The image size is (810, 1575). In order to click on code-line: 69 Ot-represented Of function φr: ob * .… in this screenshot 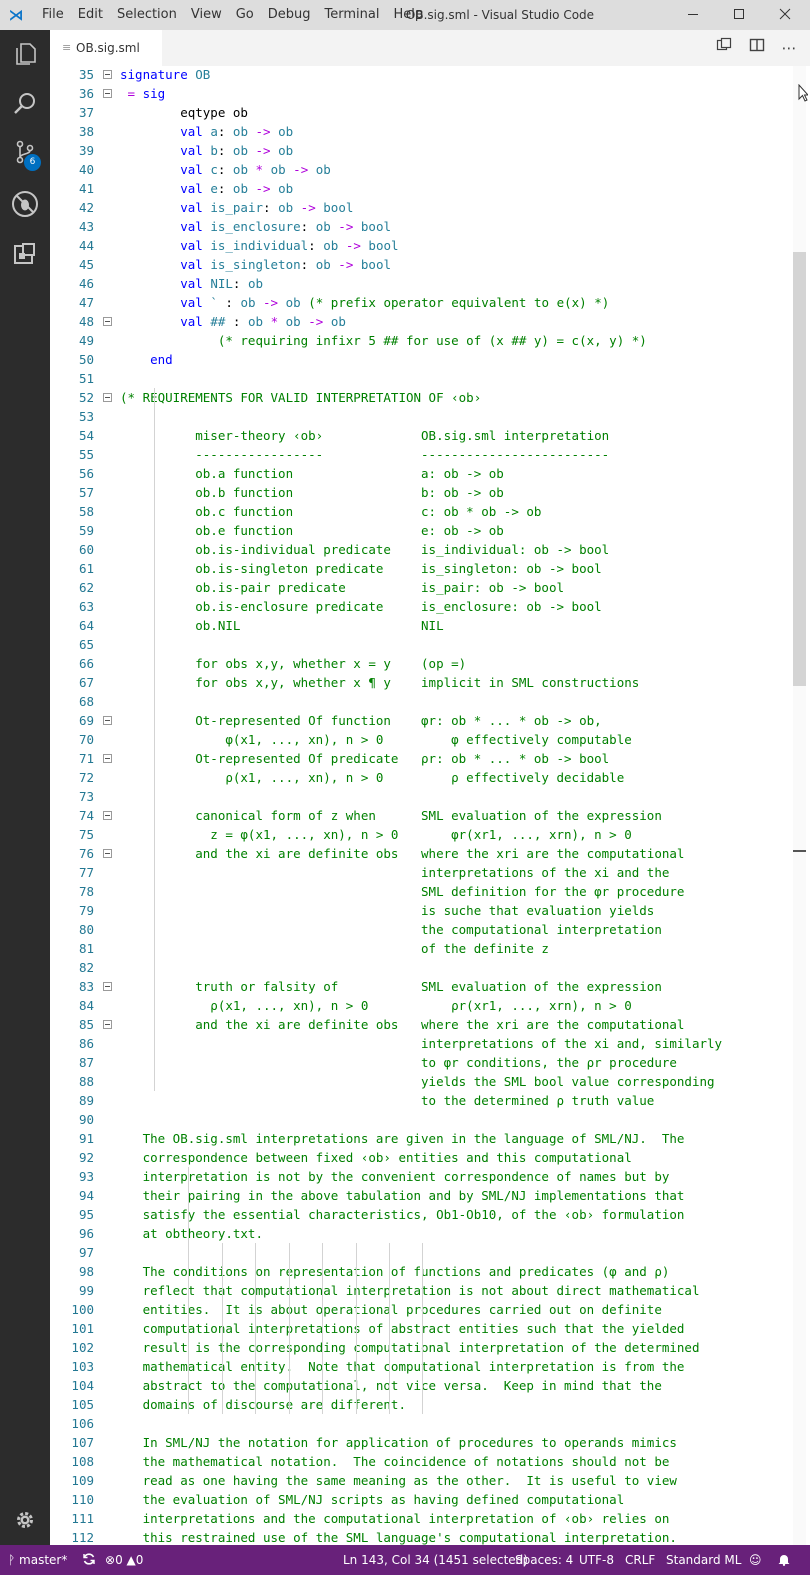, I will do `click(425, 720)`.